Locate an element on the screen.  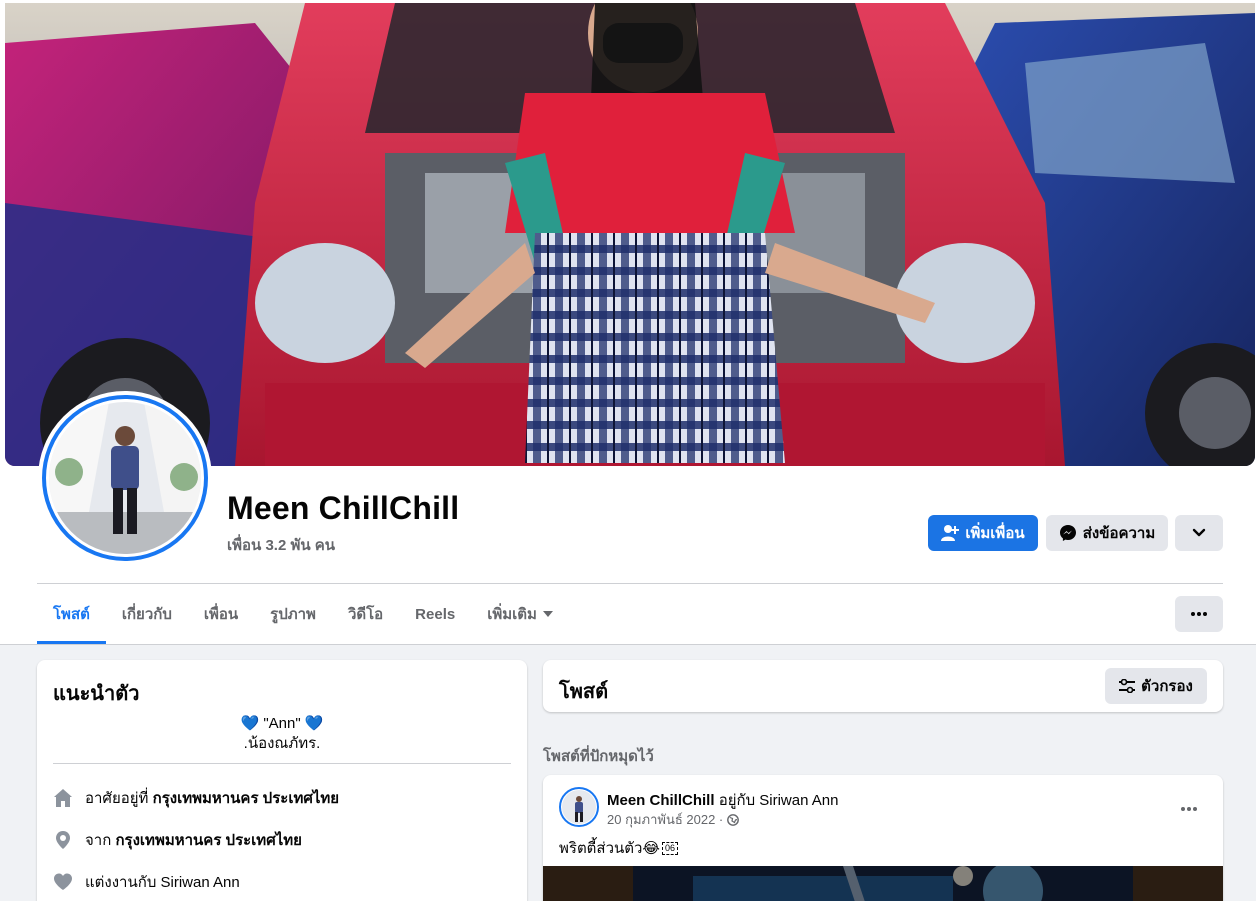
post-photo is located at coordinates (883, 881).